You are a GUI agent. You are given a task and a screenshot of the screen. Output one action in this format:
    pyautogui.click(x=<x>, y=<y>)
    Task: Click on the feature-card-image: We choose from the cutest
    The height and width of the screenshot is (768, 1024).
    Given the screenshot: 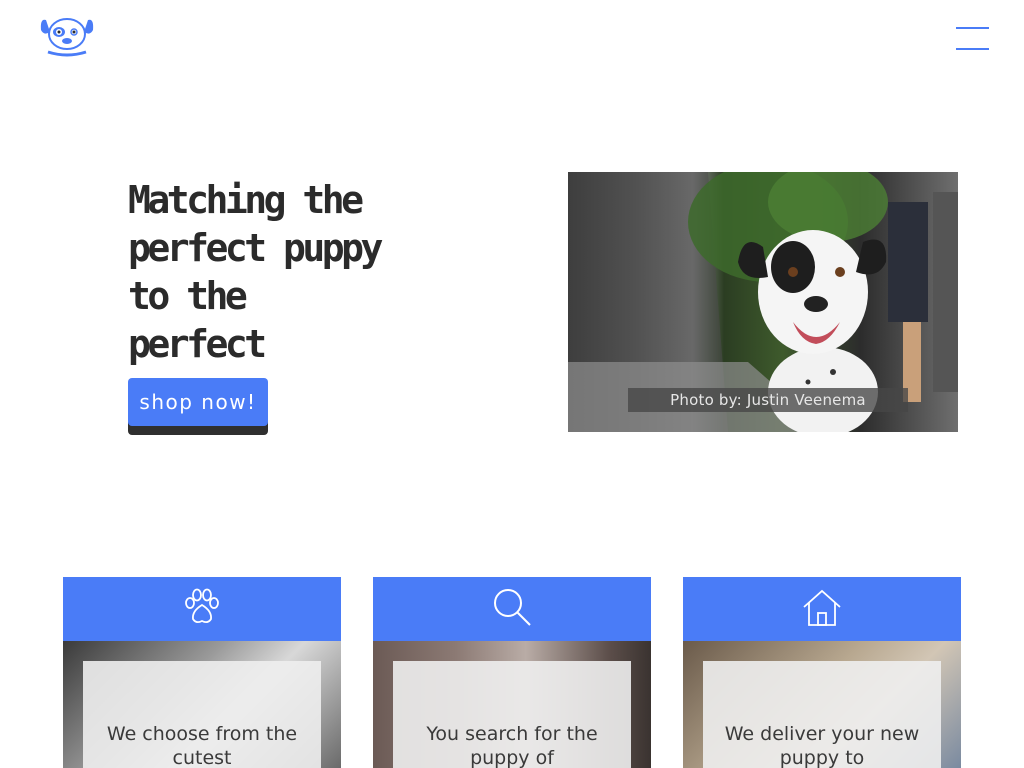 What is the action you would take?
    pyautogui.click(x=202, y=704)
    